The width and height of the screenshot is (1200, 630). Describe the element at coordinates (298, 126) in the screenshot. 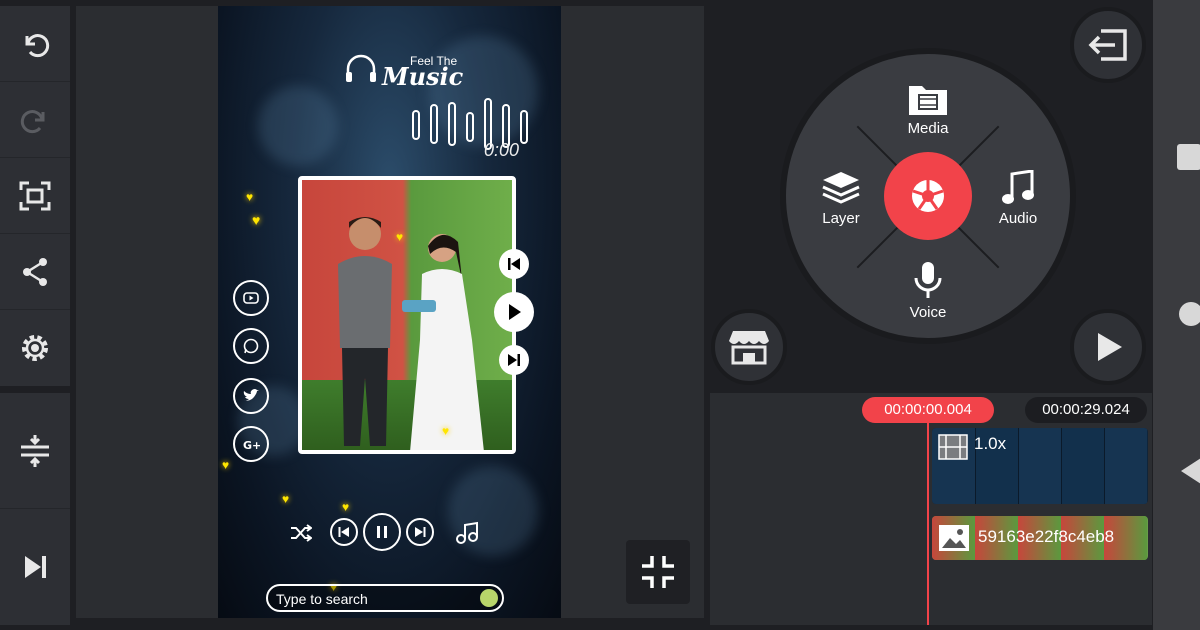

I see `bokeh-light` at that location.